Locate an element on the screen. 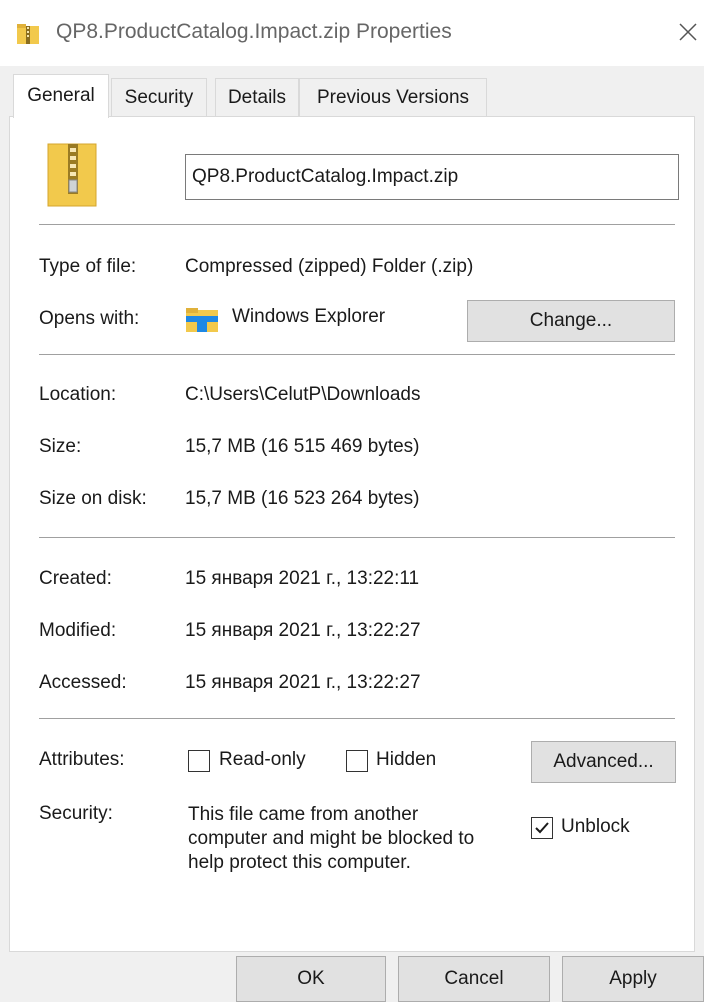 This screenshot has width=704, height=1002. security-label: Security: is located at coordinates (76, 813).